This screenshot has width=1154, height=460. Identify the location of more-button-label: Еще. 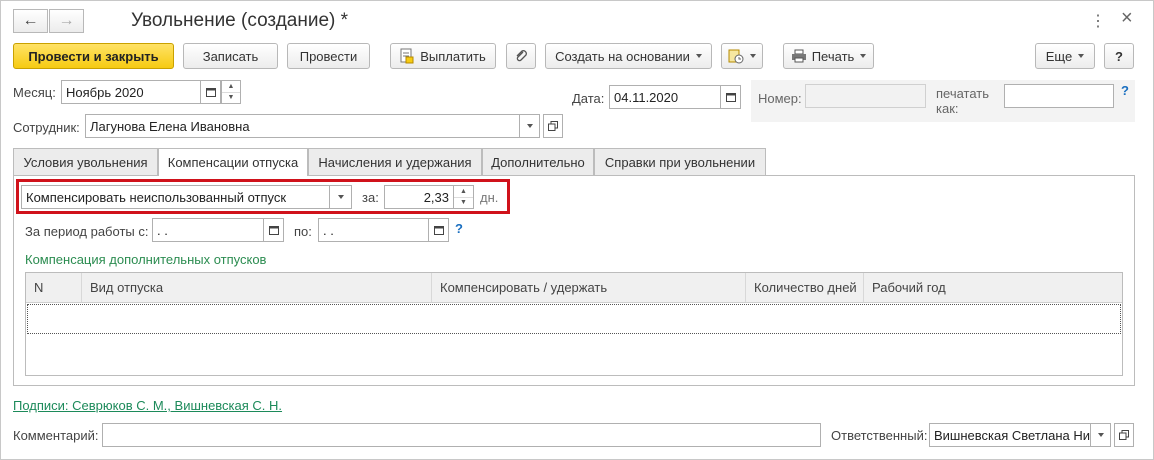
(1059, 56).